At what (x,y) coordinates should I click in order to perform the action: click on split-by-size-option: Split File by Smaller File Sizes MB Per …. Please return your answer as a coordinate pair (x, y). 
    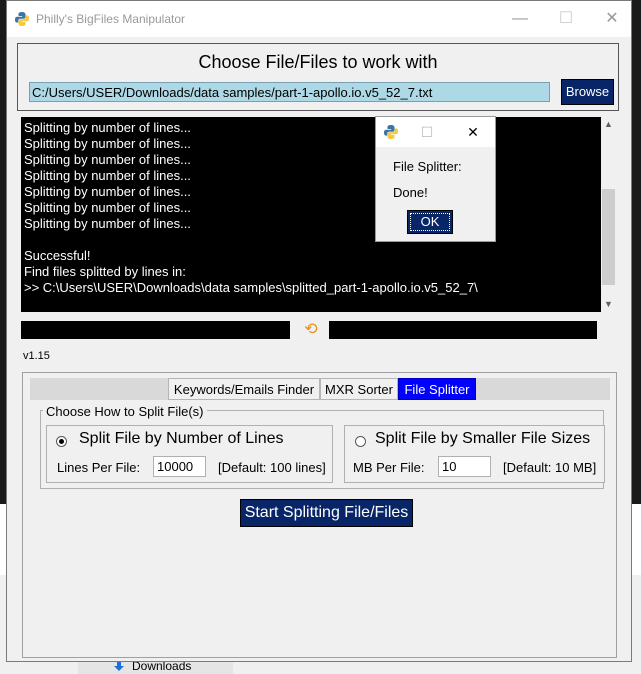
    Looking at the image, I should click on (474, 454).